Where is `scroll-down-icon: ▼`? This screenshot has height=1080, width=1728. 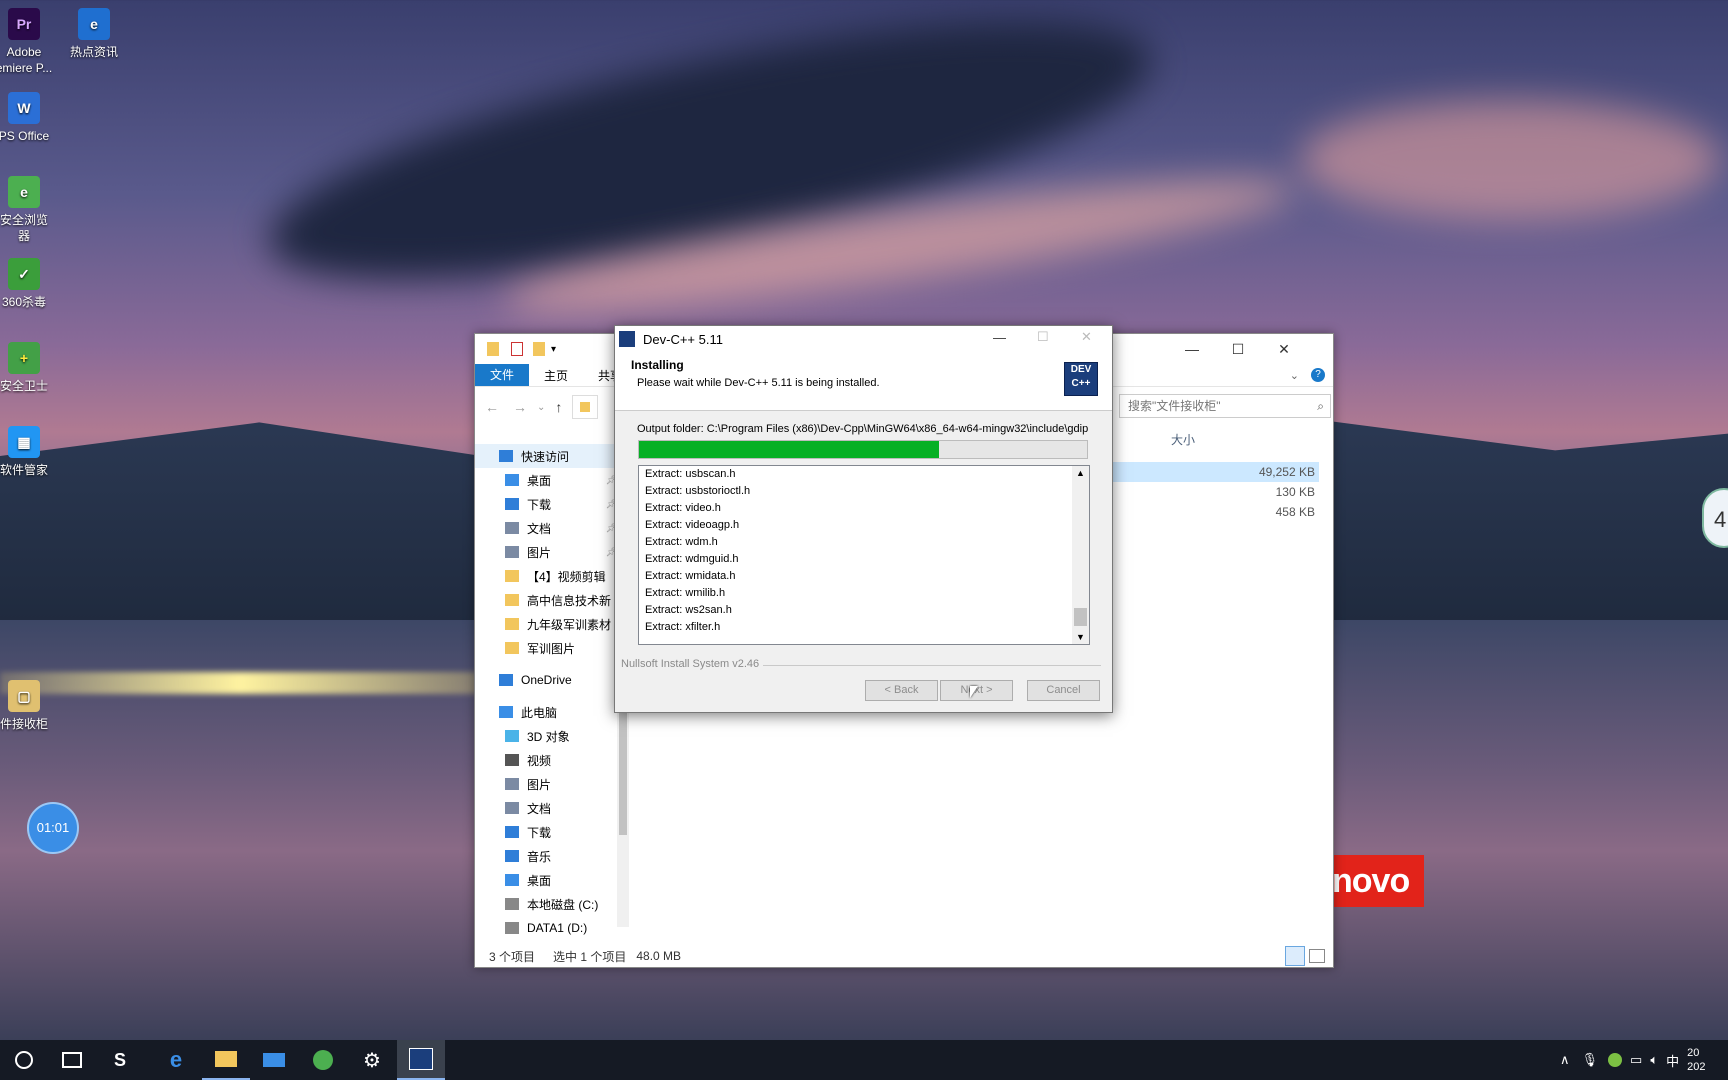
scroll-down-icon: ▼ is located at coordinates (1080, 637).